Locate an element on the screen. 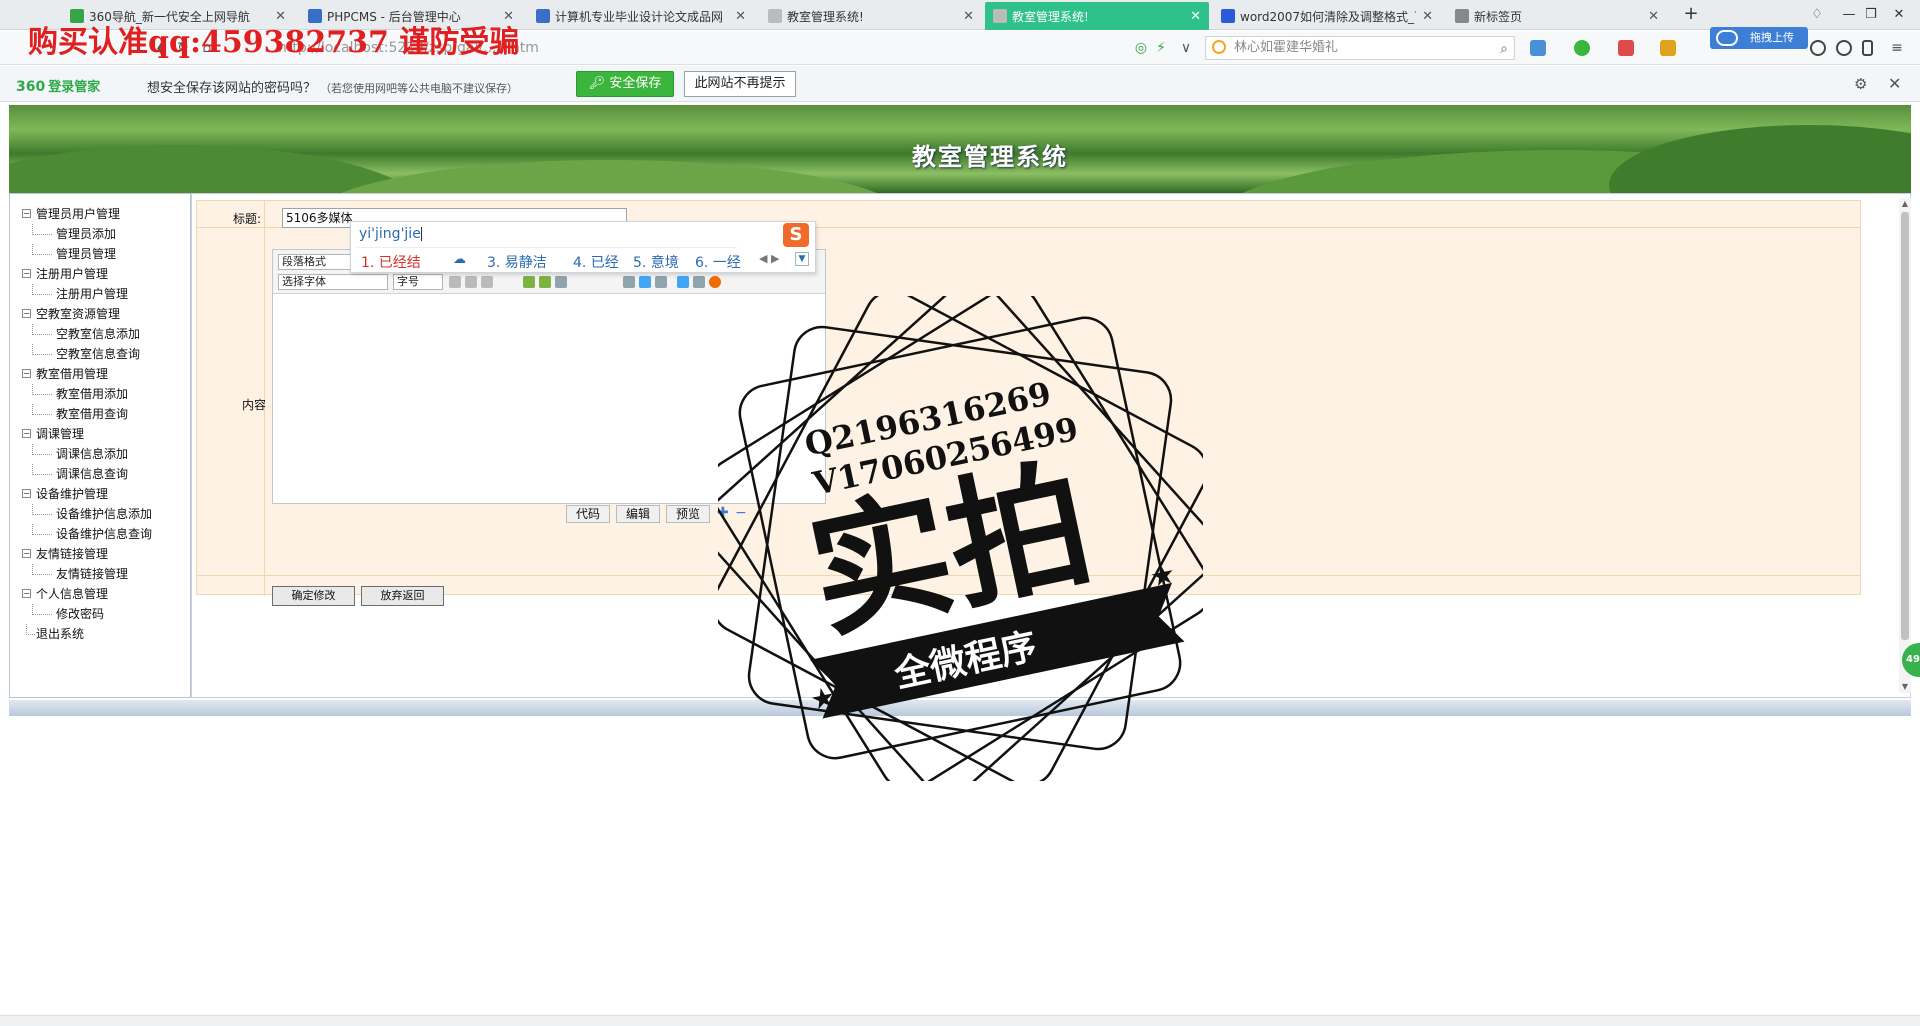  apps-icon is located at coordinates (1538, 48).